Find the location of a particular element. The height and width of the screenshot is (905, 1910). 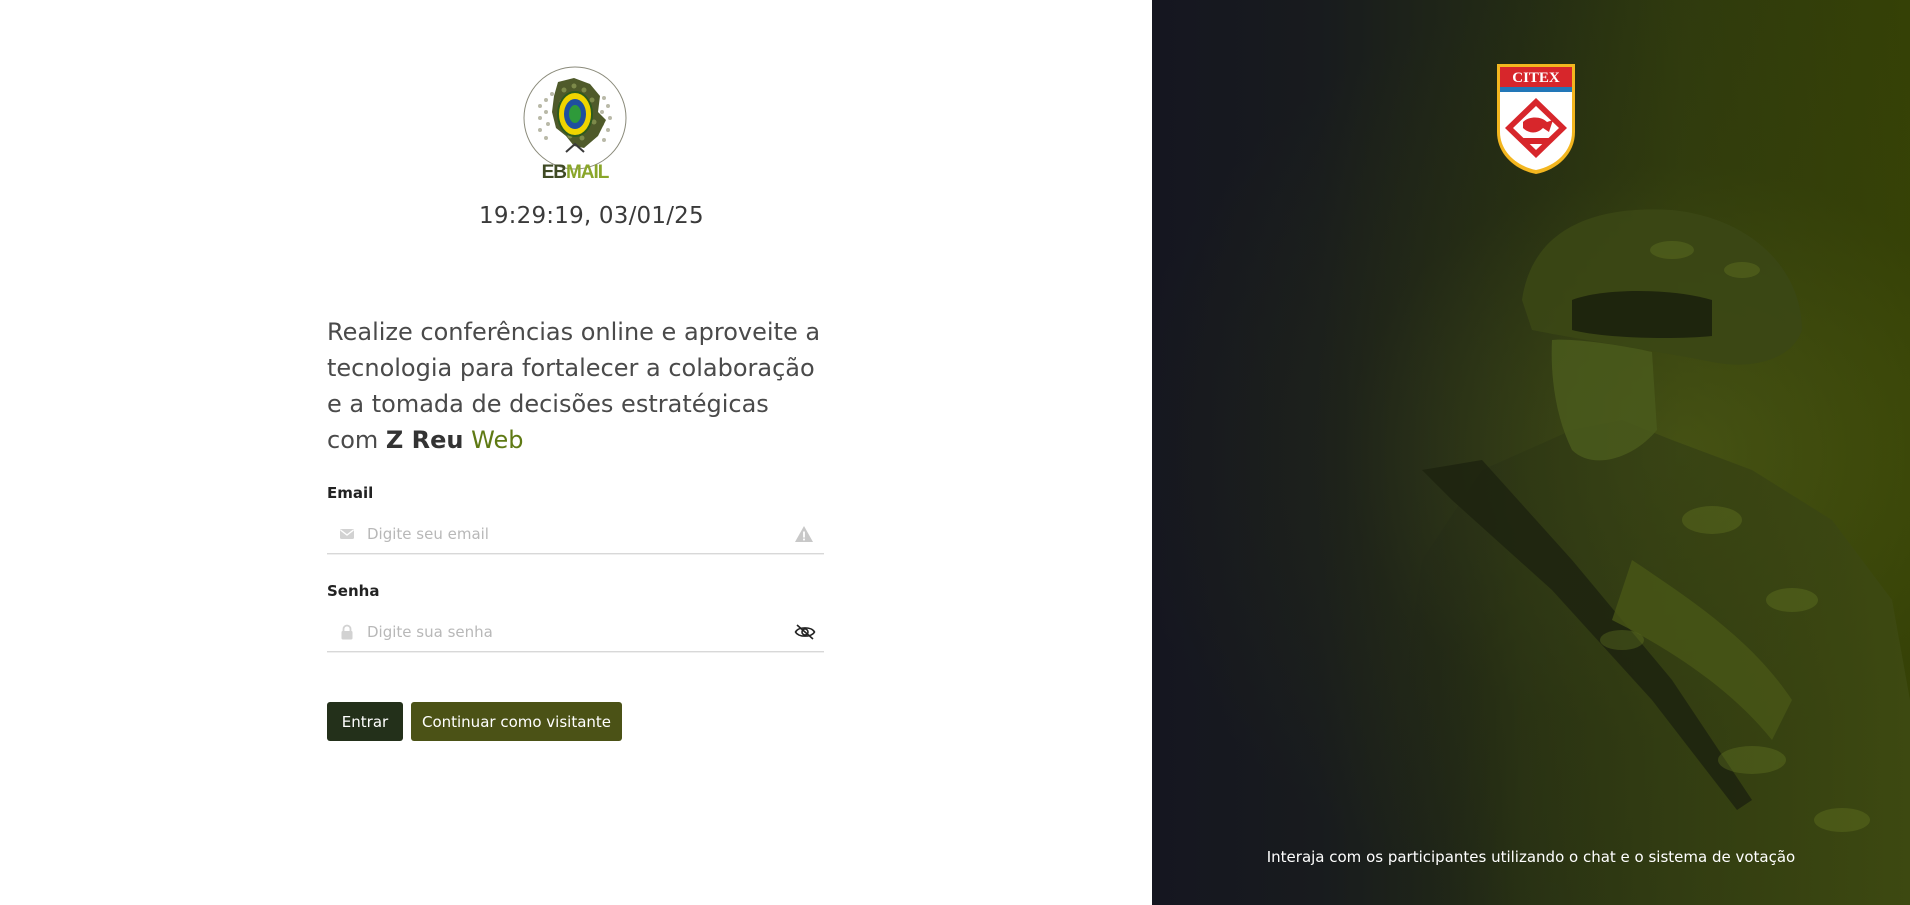

password-field-wrapper is located at coordinates (575, 632).